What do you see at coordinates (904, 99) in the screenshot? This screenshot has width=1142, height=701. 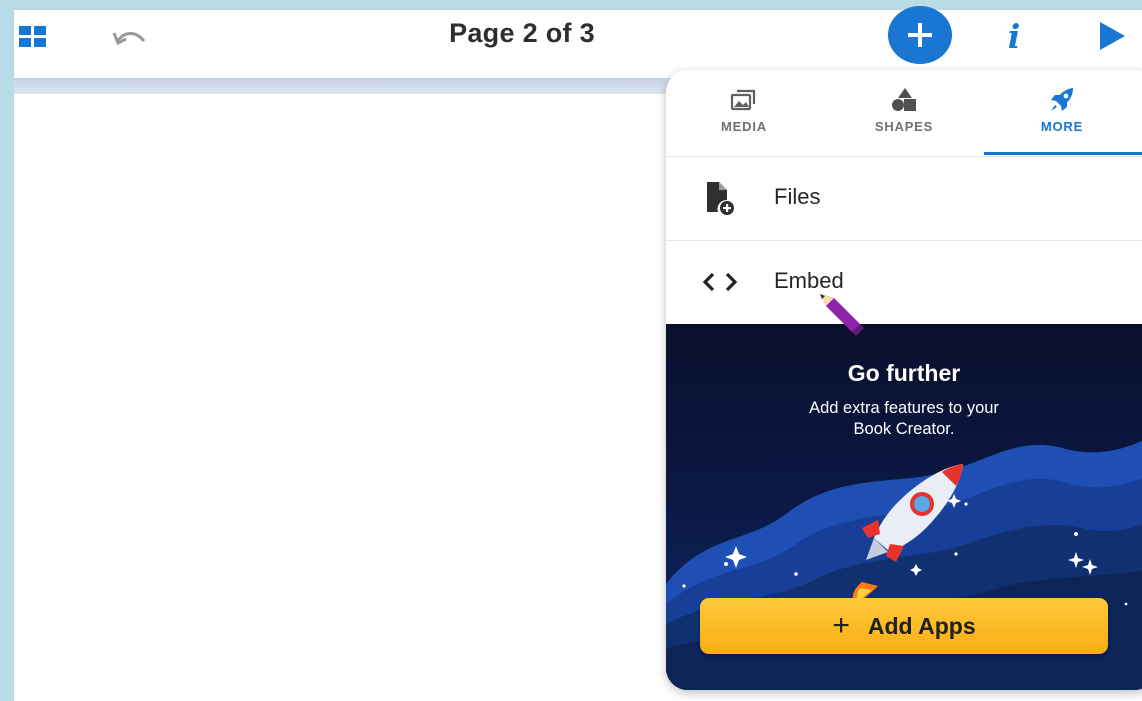 I see `shapes-icon` at bounding box center [904, 99].